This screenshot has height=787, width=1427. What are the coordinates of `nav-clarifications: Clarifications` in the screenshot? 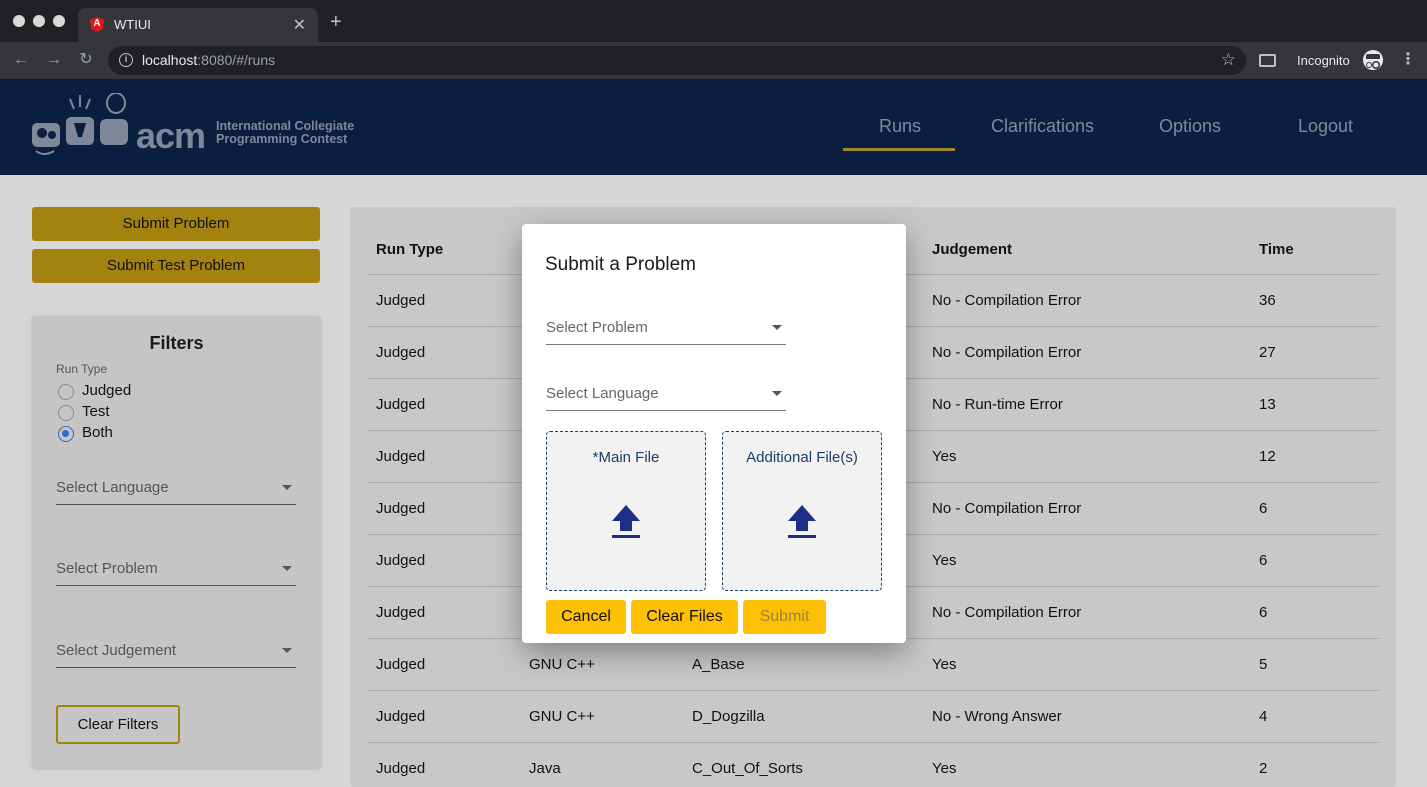 It's located at (1042, 126).